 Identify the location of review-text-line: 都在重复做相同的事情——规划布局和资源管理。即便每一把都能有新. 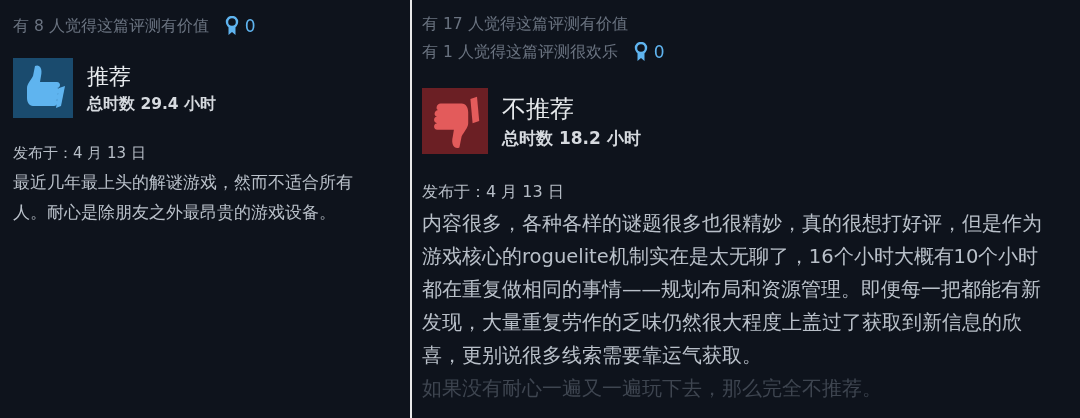
(732, 290).